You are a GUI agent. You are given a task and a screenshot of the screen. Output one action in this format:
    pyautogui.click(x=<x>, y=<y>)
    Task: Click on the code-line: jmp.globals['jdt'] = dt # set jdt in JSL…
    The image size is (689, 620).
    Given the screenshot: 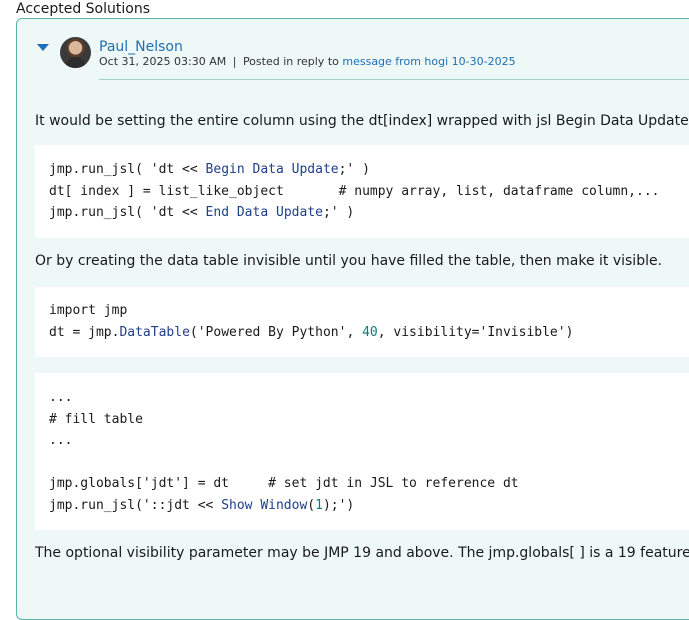 What is the action you would take?
    pyautogui.click(x=284, y=483)
    